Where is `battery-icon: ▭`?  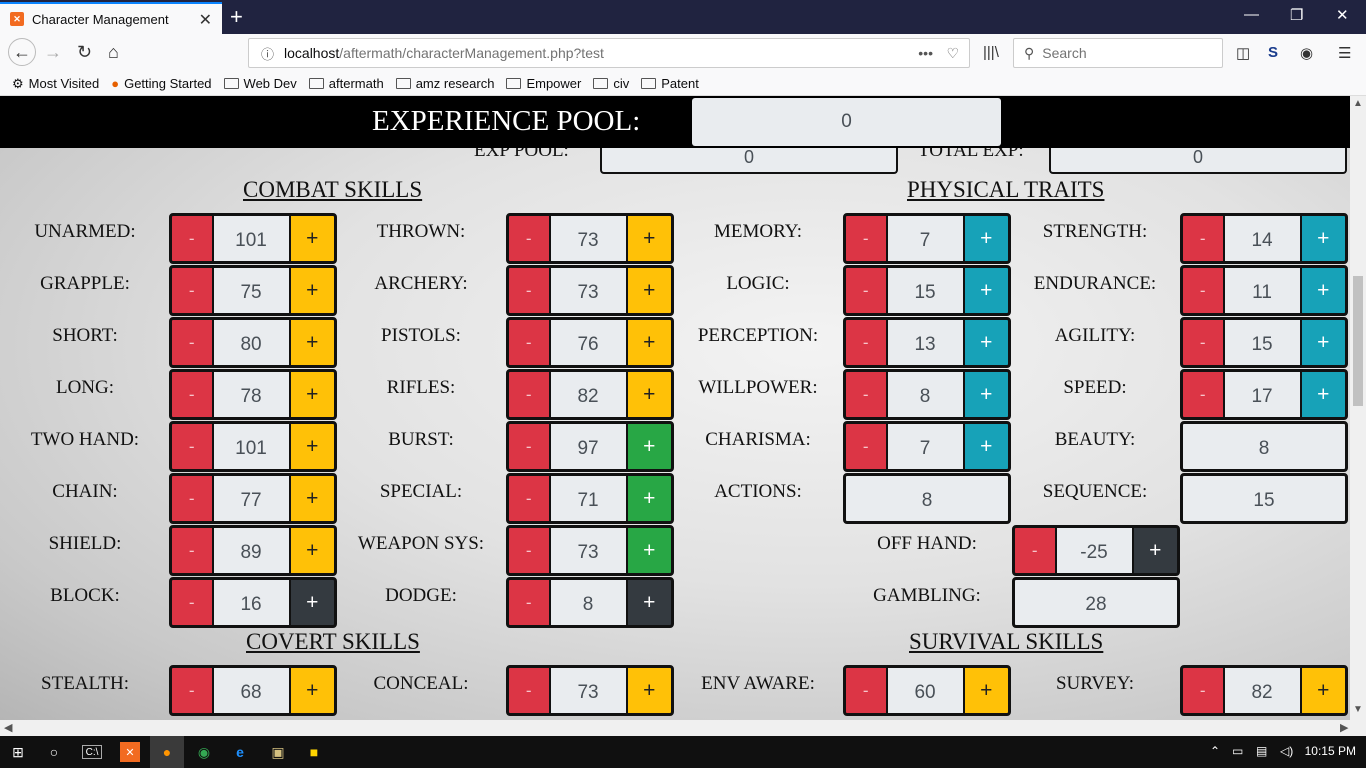 battery-icon: ▭ is located at coordinates (1237, 751).